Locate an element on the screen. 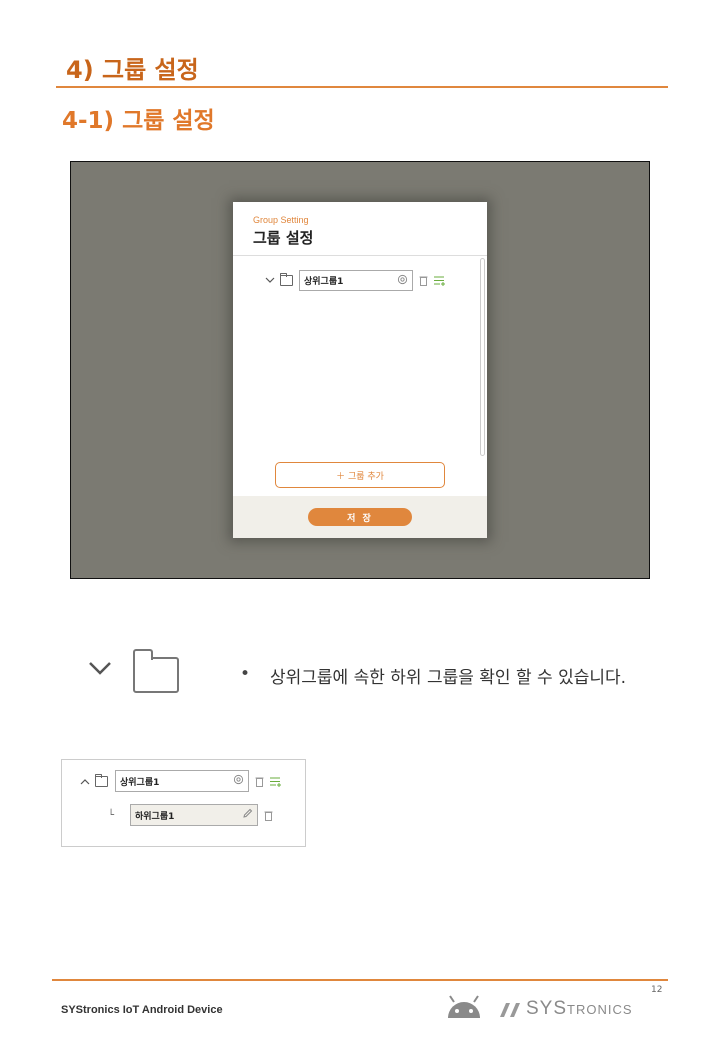 The width and height of the screenshot is (720, 1040). logo-text-big: SYS is located at coordinates (547, 1008).